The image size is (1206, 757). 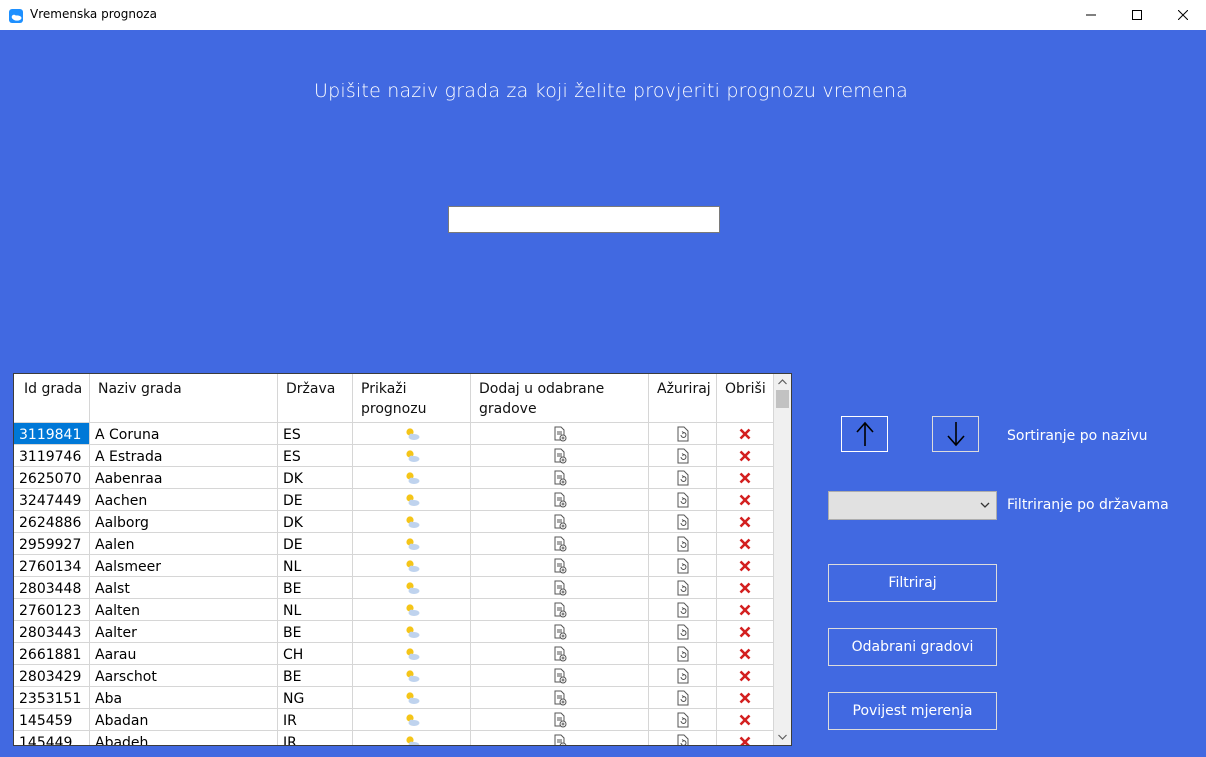 I want to click on table-row: 3119746 A Estrada ES, so click(x=394, y=456).